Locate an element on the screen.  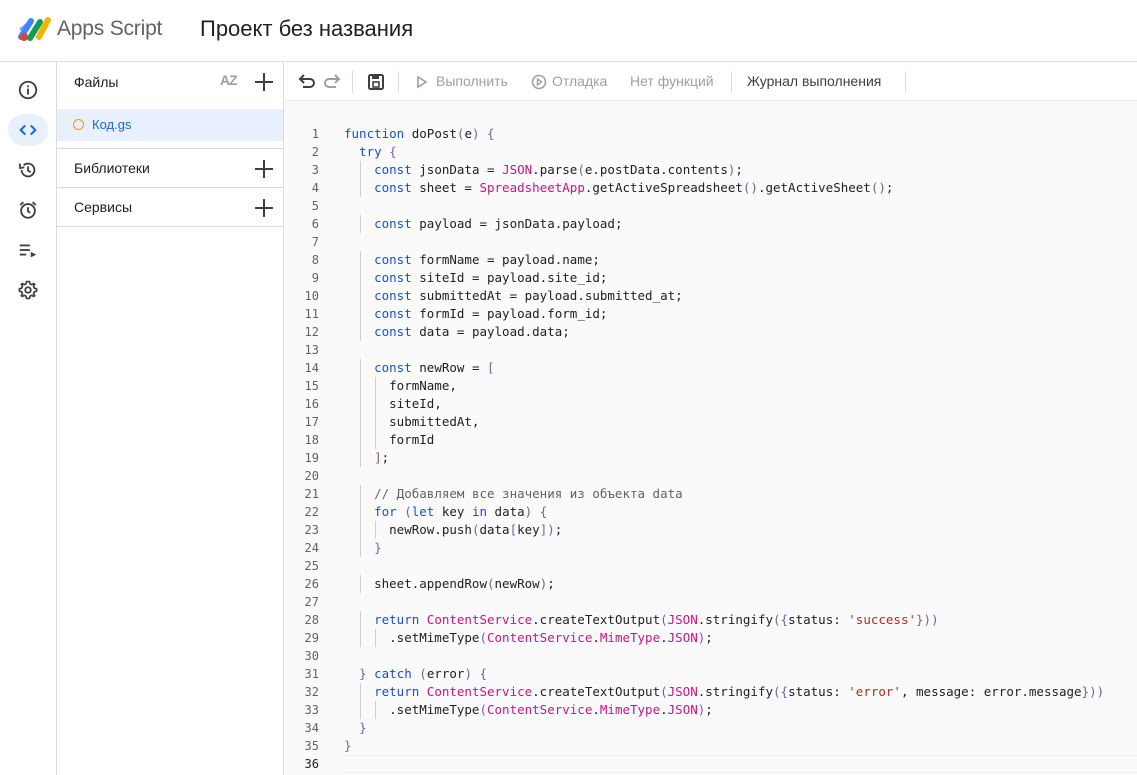
sort-az-icon: AZ is located at coordinates (229, 80).